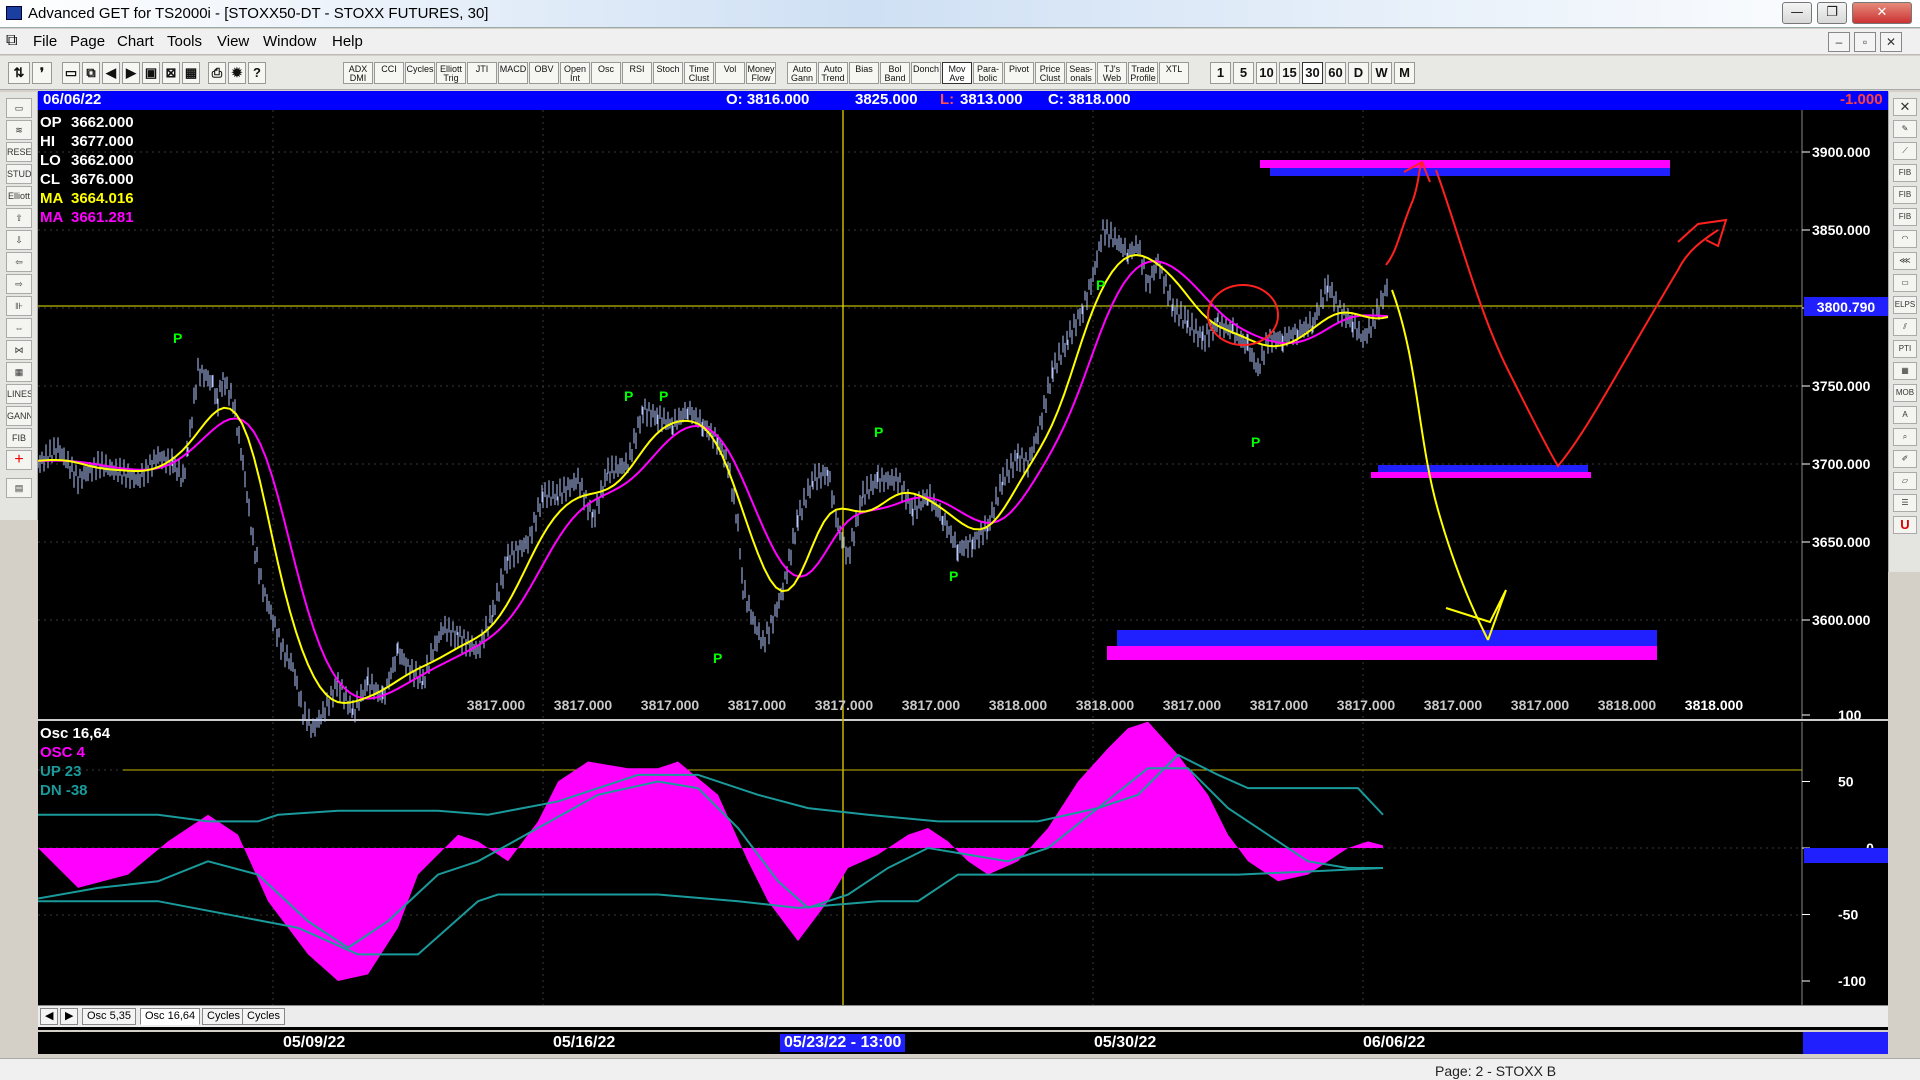  Describe the element at coordinates (1019, 73) in the screenshot. I see `indicator-button: Pivot` at that location.